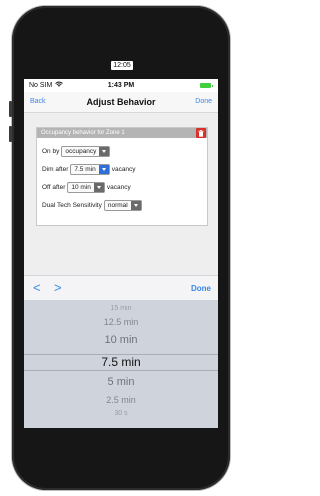  What do you see at coordinates (121, 288) in the screenshot?
I see `picker-toolbar: < > Done` at bounding box center [121, 288].